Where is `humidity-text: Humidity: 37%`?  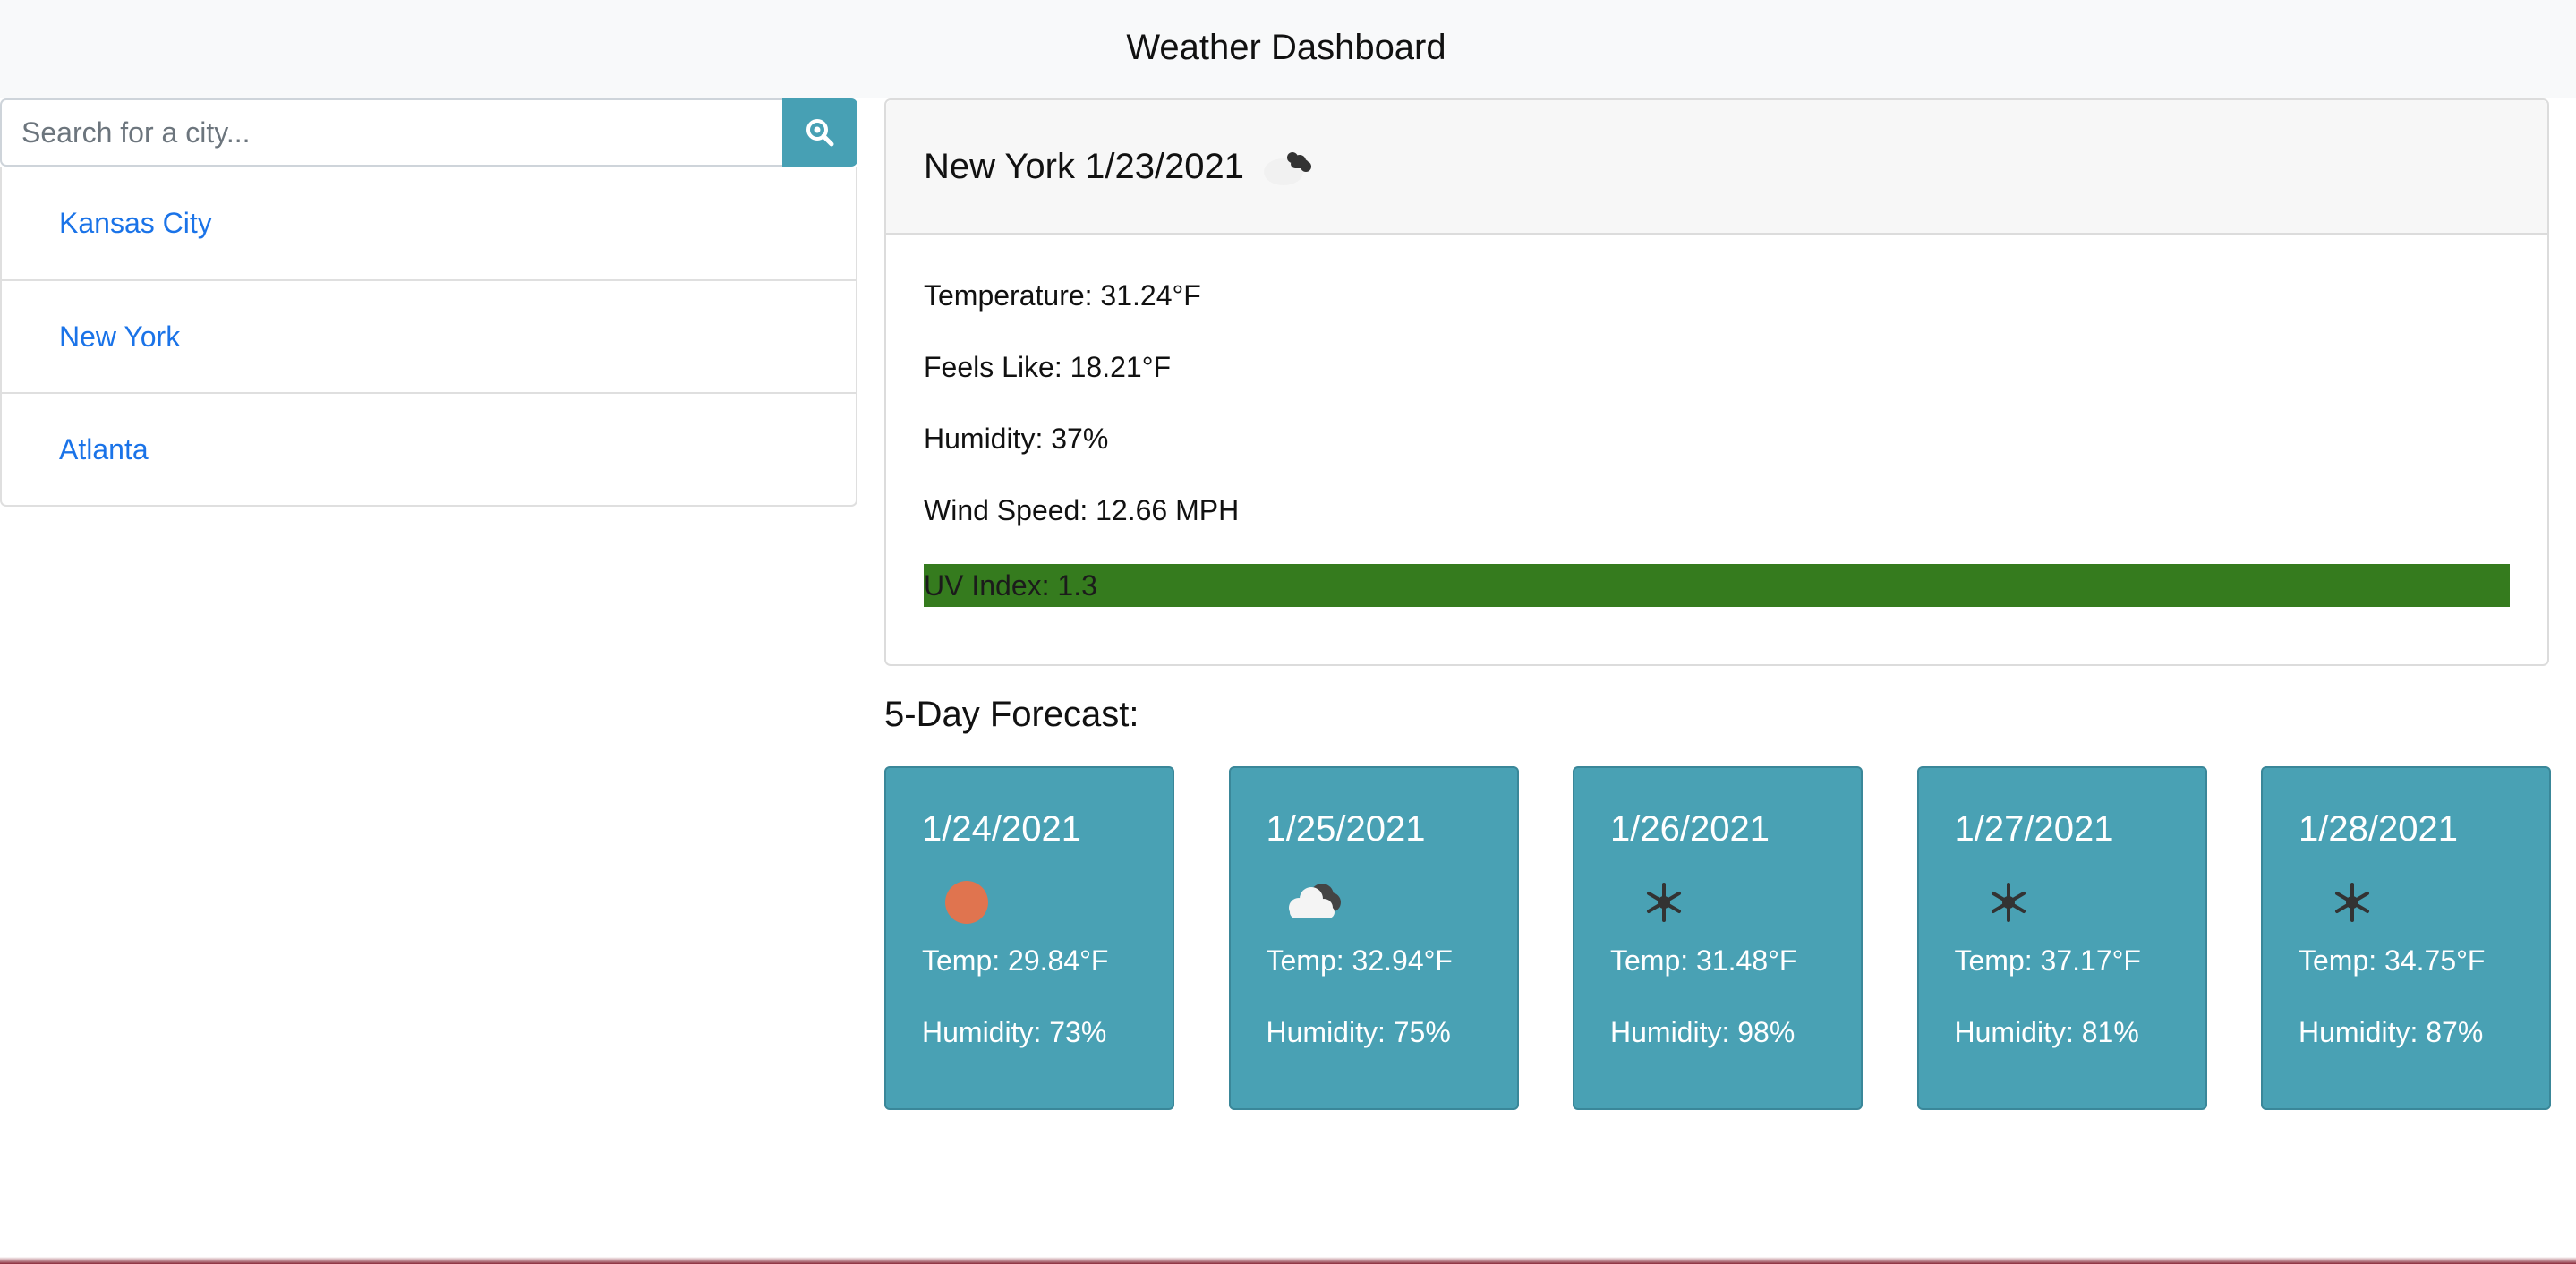
humidity-text: Humidity: 37% is located at coordinates (1016, 439).